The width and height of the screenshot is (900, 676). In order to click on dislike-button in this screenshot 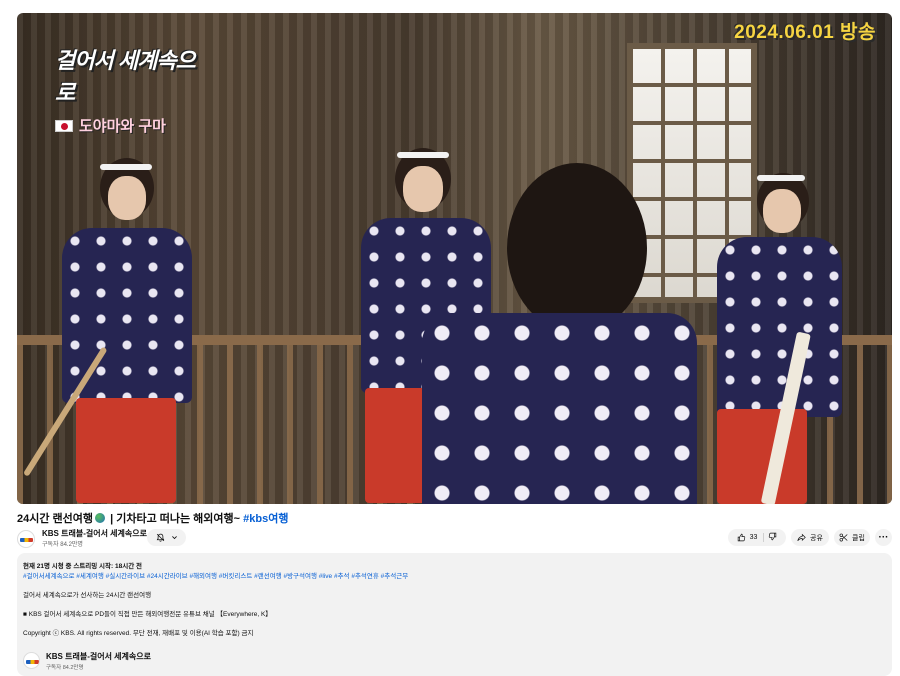, I will do `click(772, 537)`.